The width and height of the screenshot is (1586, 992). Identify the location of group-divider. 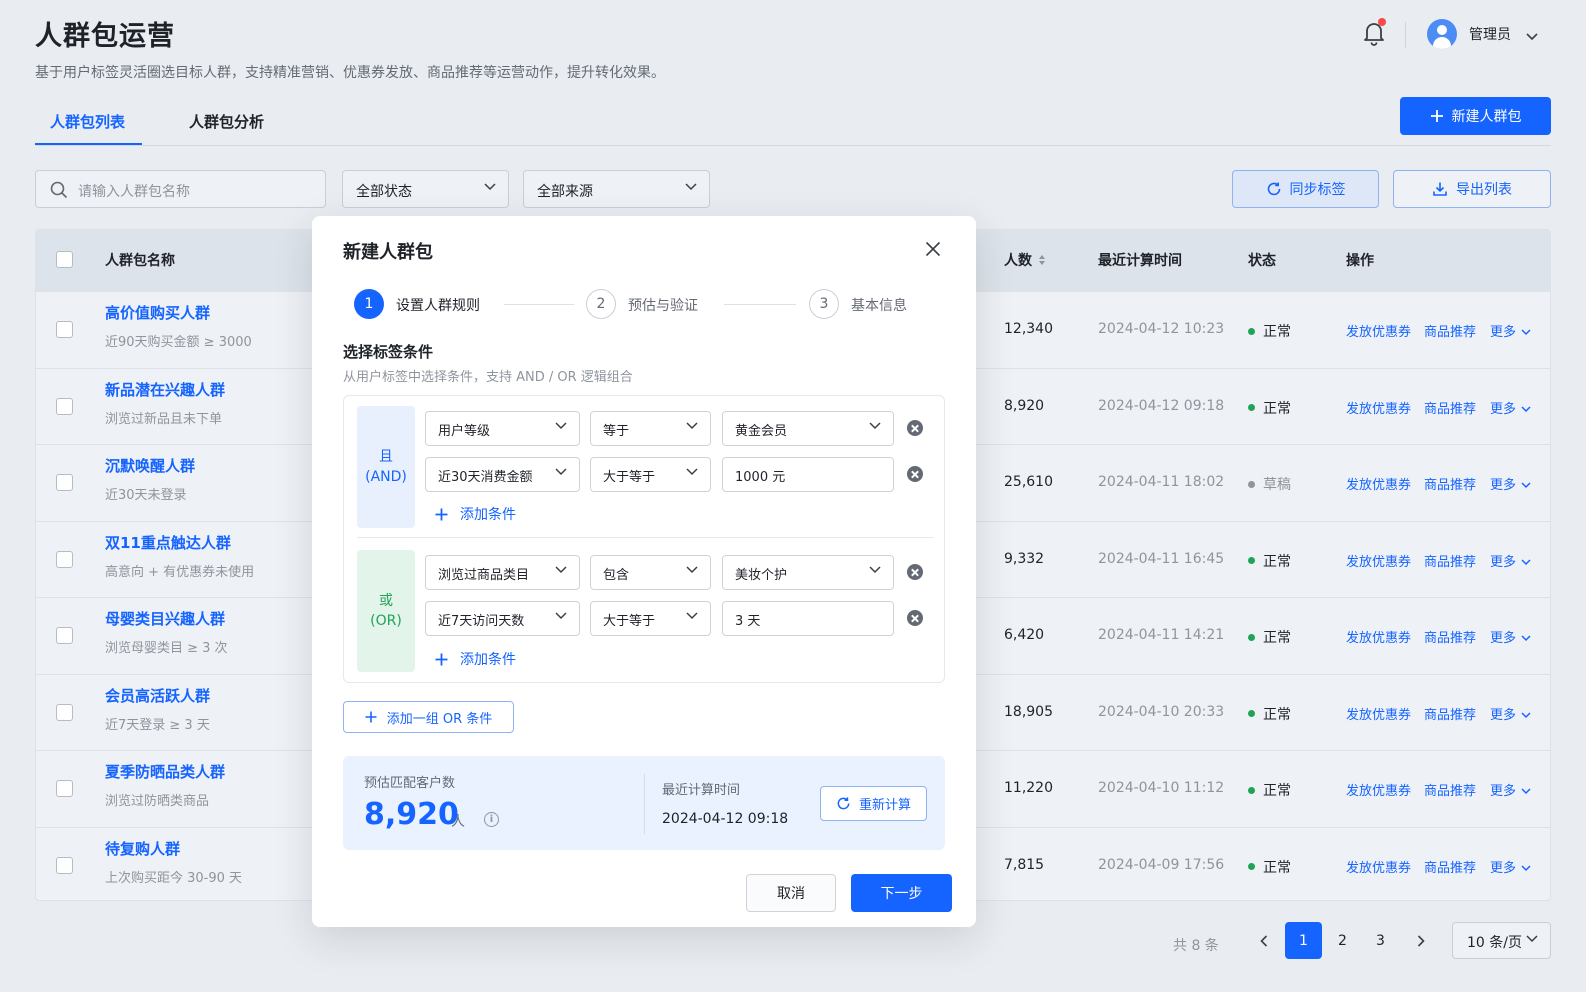
(645, 537).